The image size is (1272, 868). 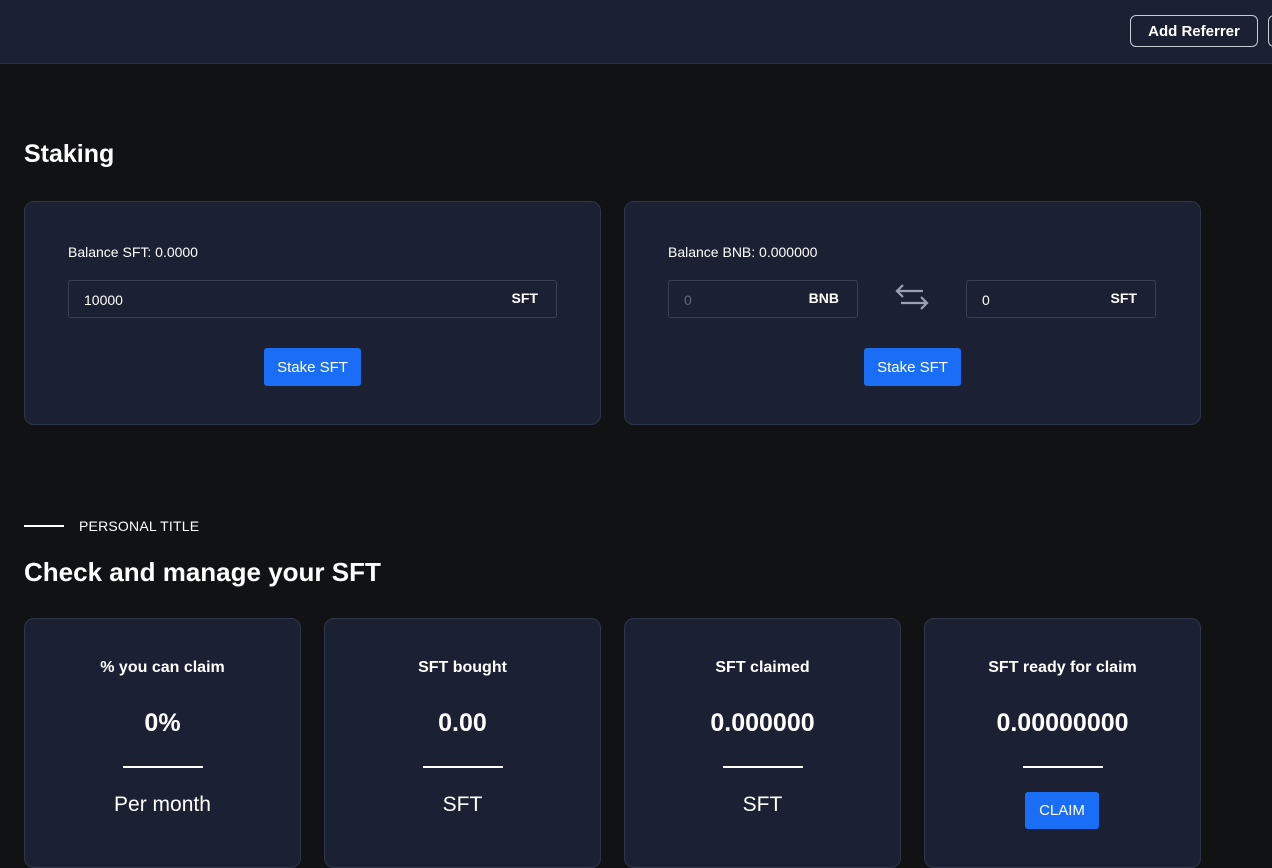 I want to click on swap-arrows-icon, so click(x=912, y=297).